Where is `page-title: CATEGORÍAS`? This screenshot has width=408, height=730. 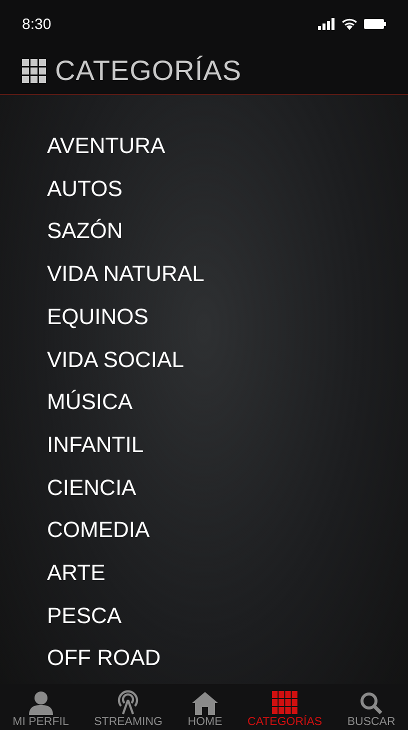 page-title: CATEGORÍAS is located at coordinates (148, 71).